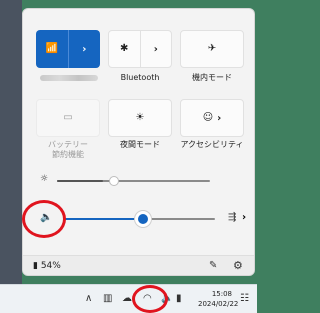 Image resolution: width=320 pixels, height=313 pixels. I want to click on battery-percent: 54%, so click(50, 266).